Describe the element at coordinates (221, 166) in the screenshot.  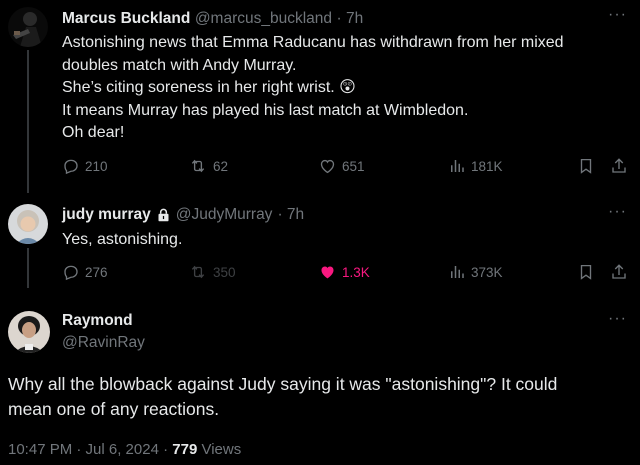
I see `repost-count: 62` at that location.